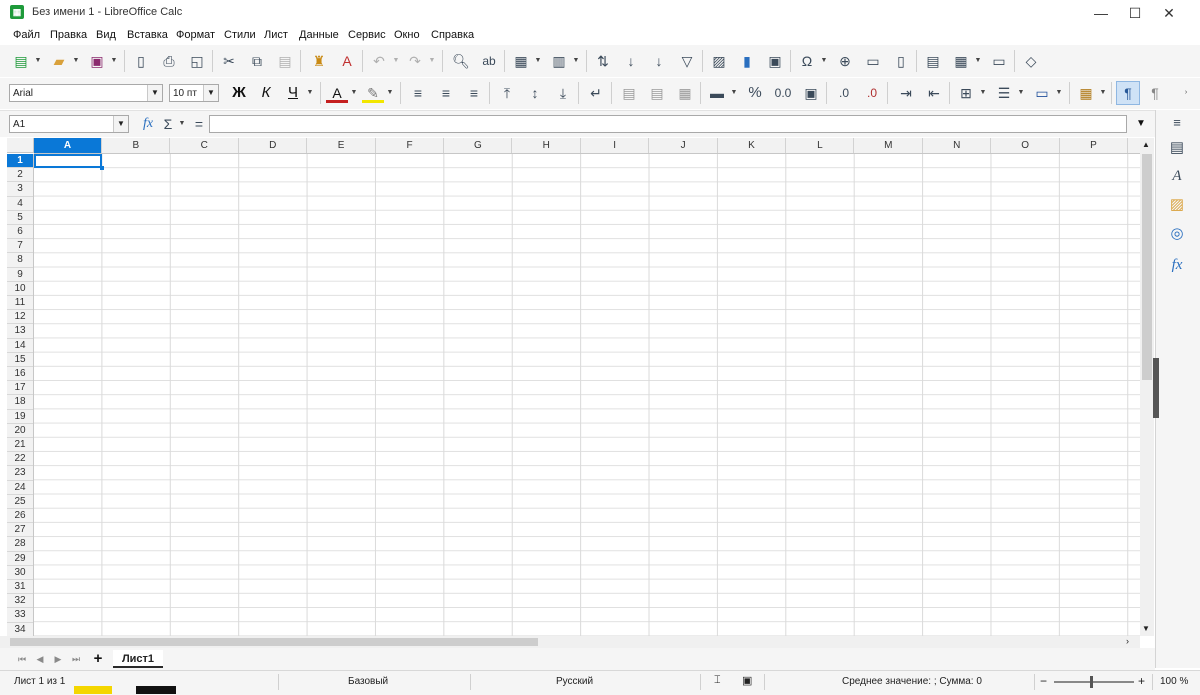  What do you see at coordinates (717, 93) in the screenshot?
I see `currency-format-icon: ▬` at bounding box center [717, 93].